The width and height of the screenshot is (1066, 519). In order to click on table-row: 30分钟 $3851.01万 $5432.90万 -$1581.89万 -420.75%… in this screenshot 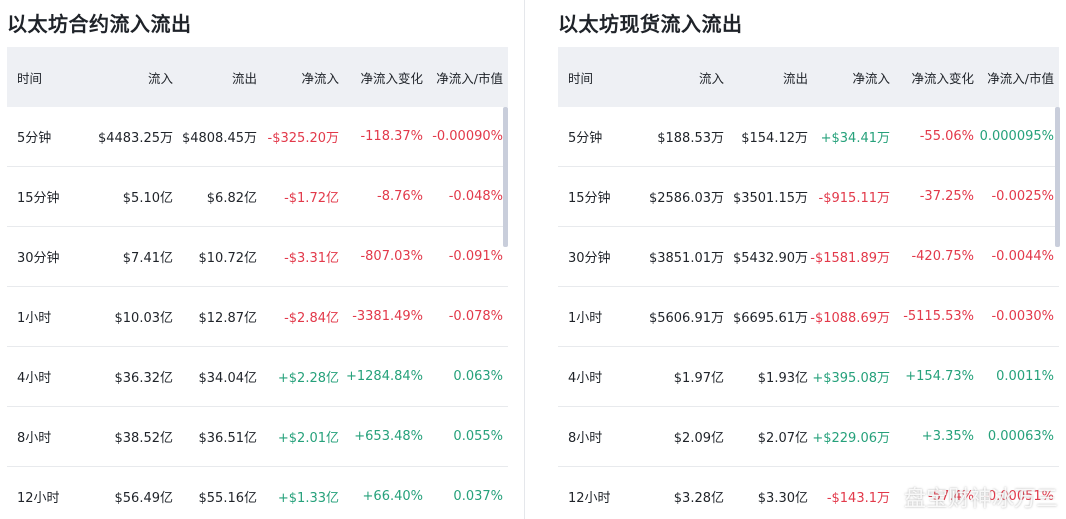, I will do `click(808, 257)`.